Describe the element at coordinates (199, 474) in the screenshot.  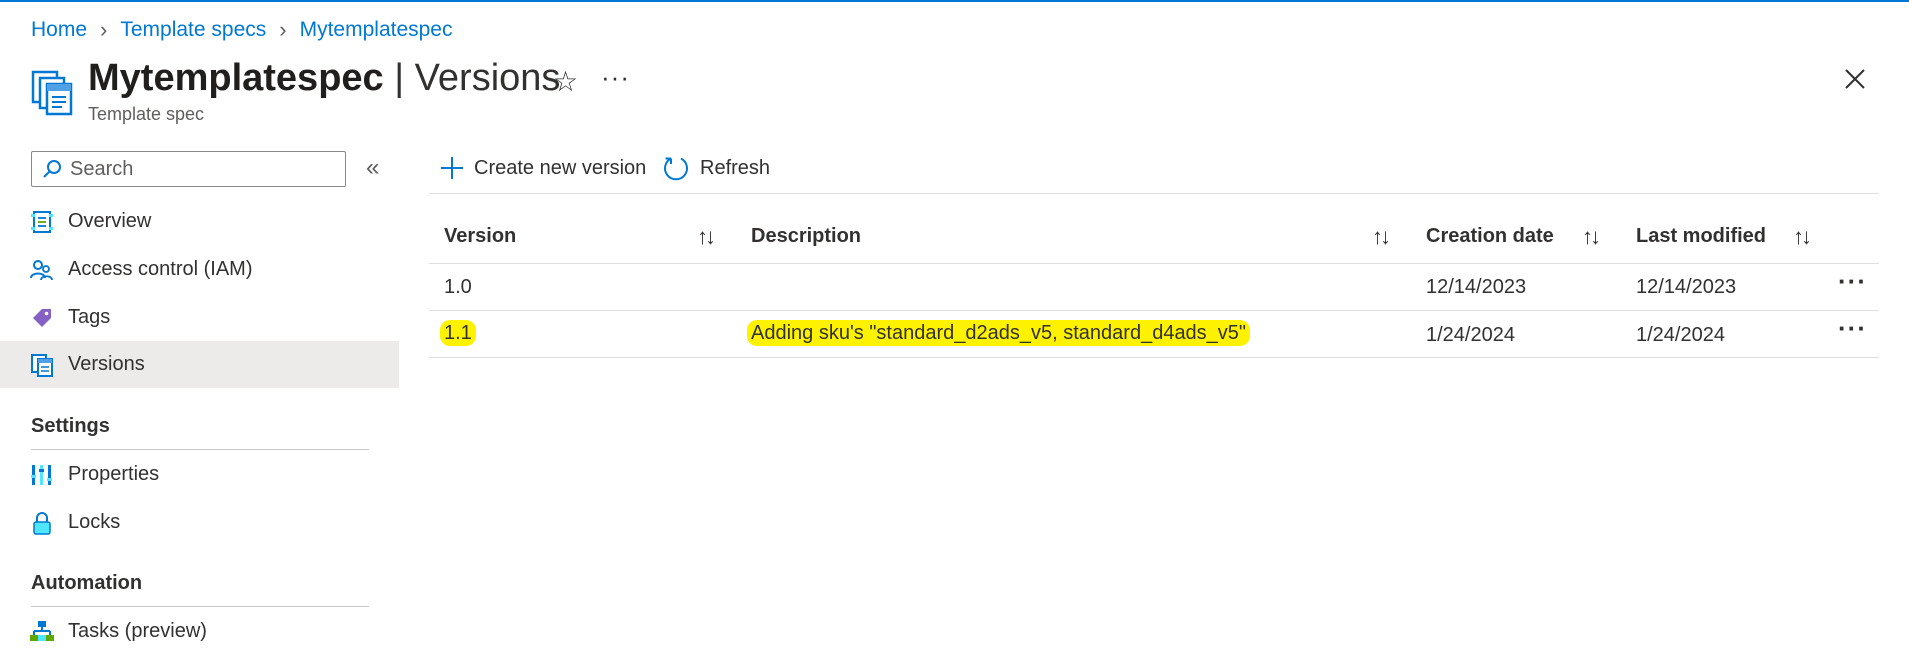
I see `sidebar-item-properties: Properties` at that location.